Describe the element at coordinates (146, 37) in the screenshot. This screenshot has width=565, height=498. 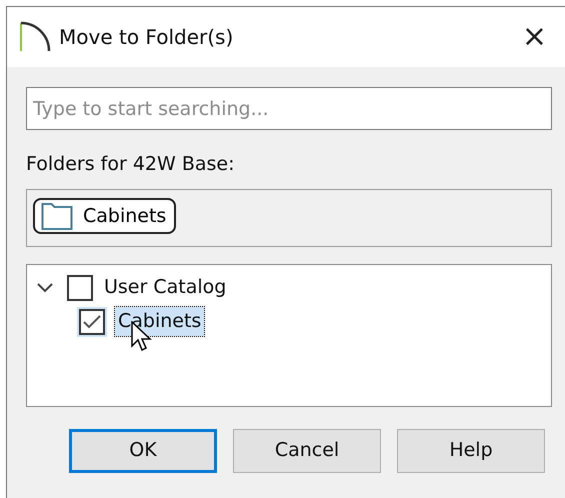
I see `window-title: Move to Folder(s)` at that location.